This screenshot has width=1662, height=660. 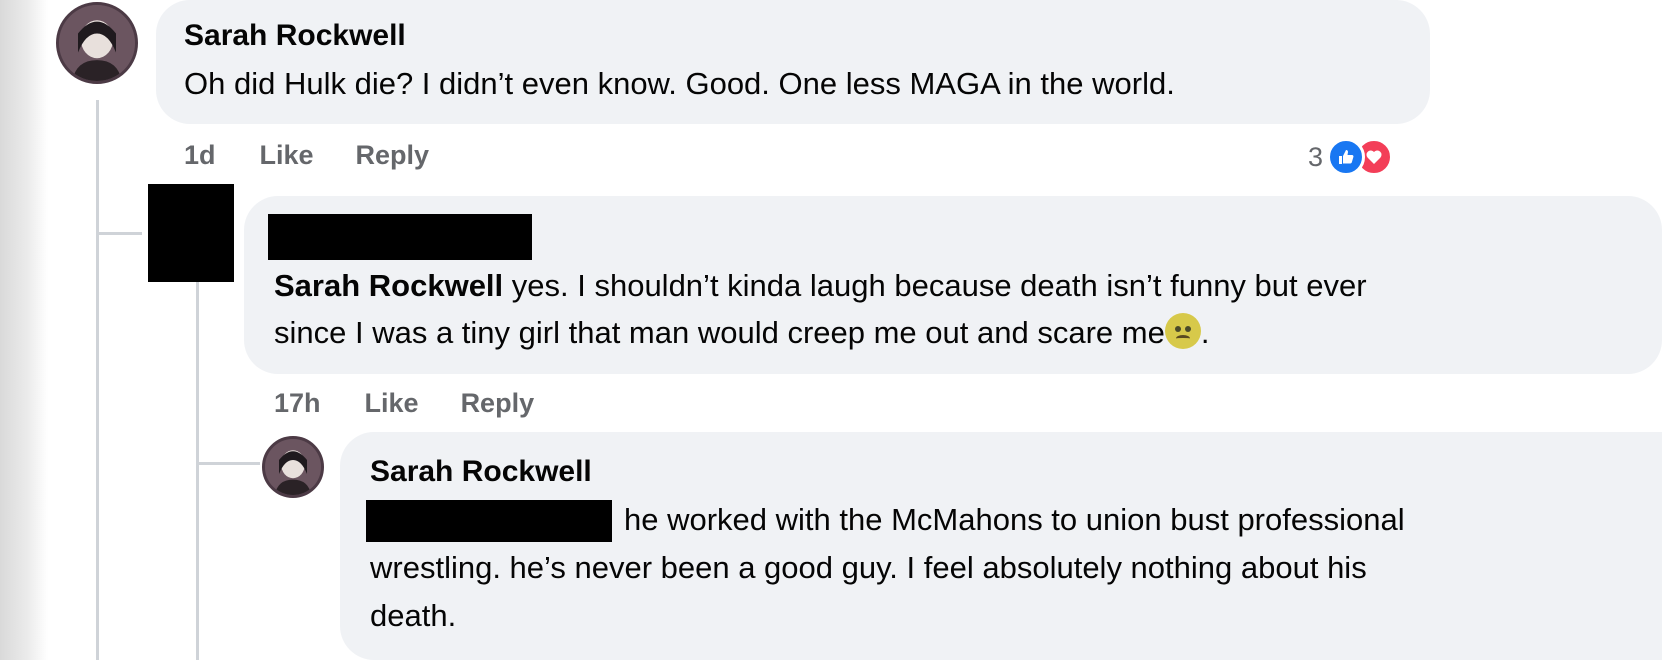 I want to click on reaction-summary: 3, so click(x=1351, y=157).